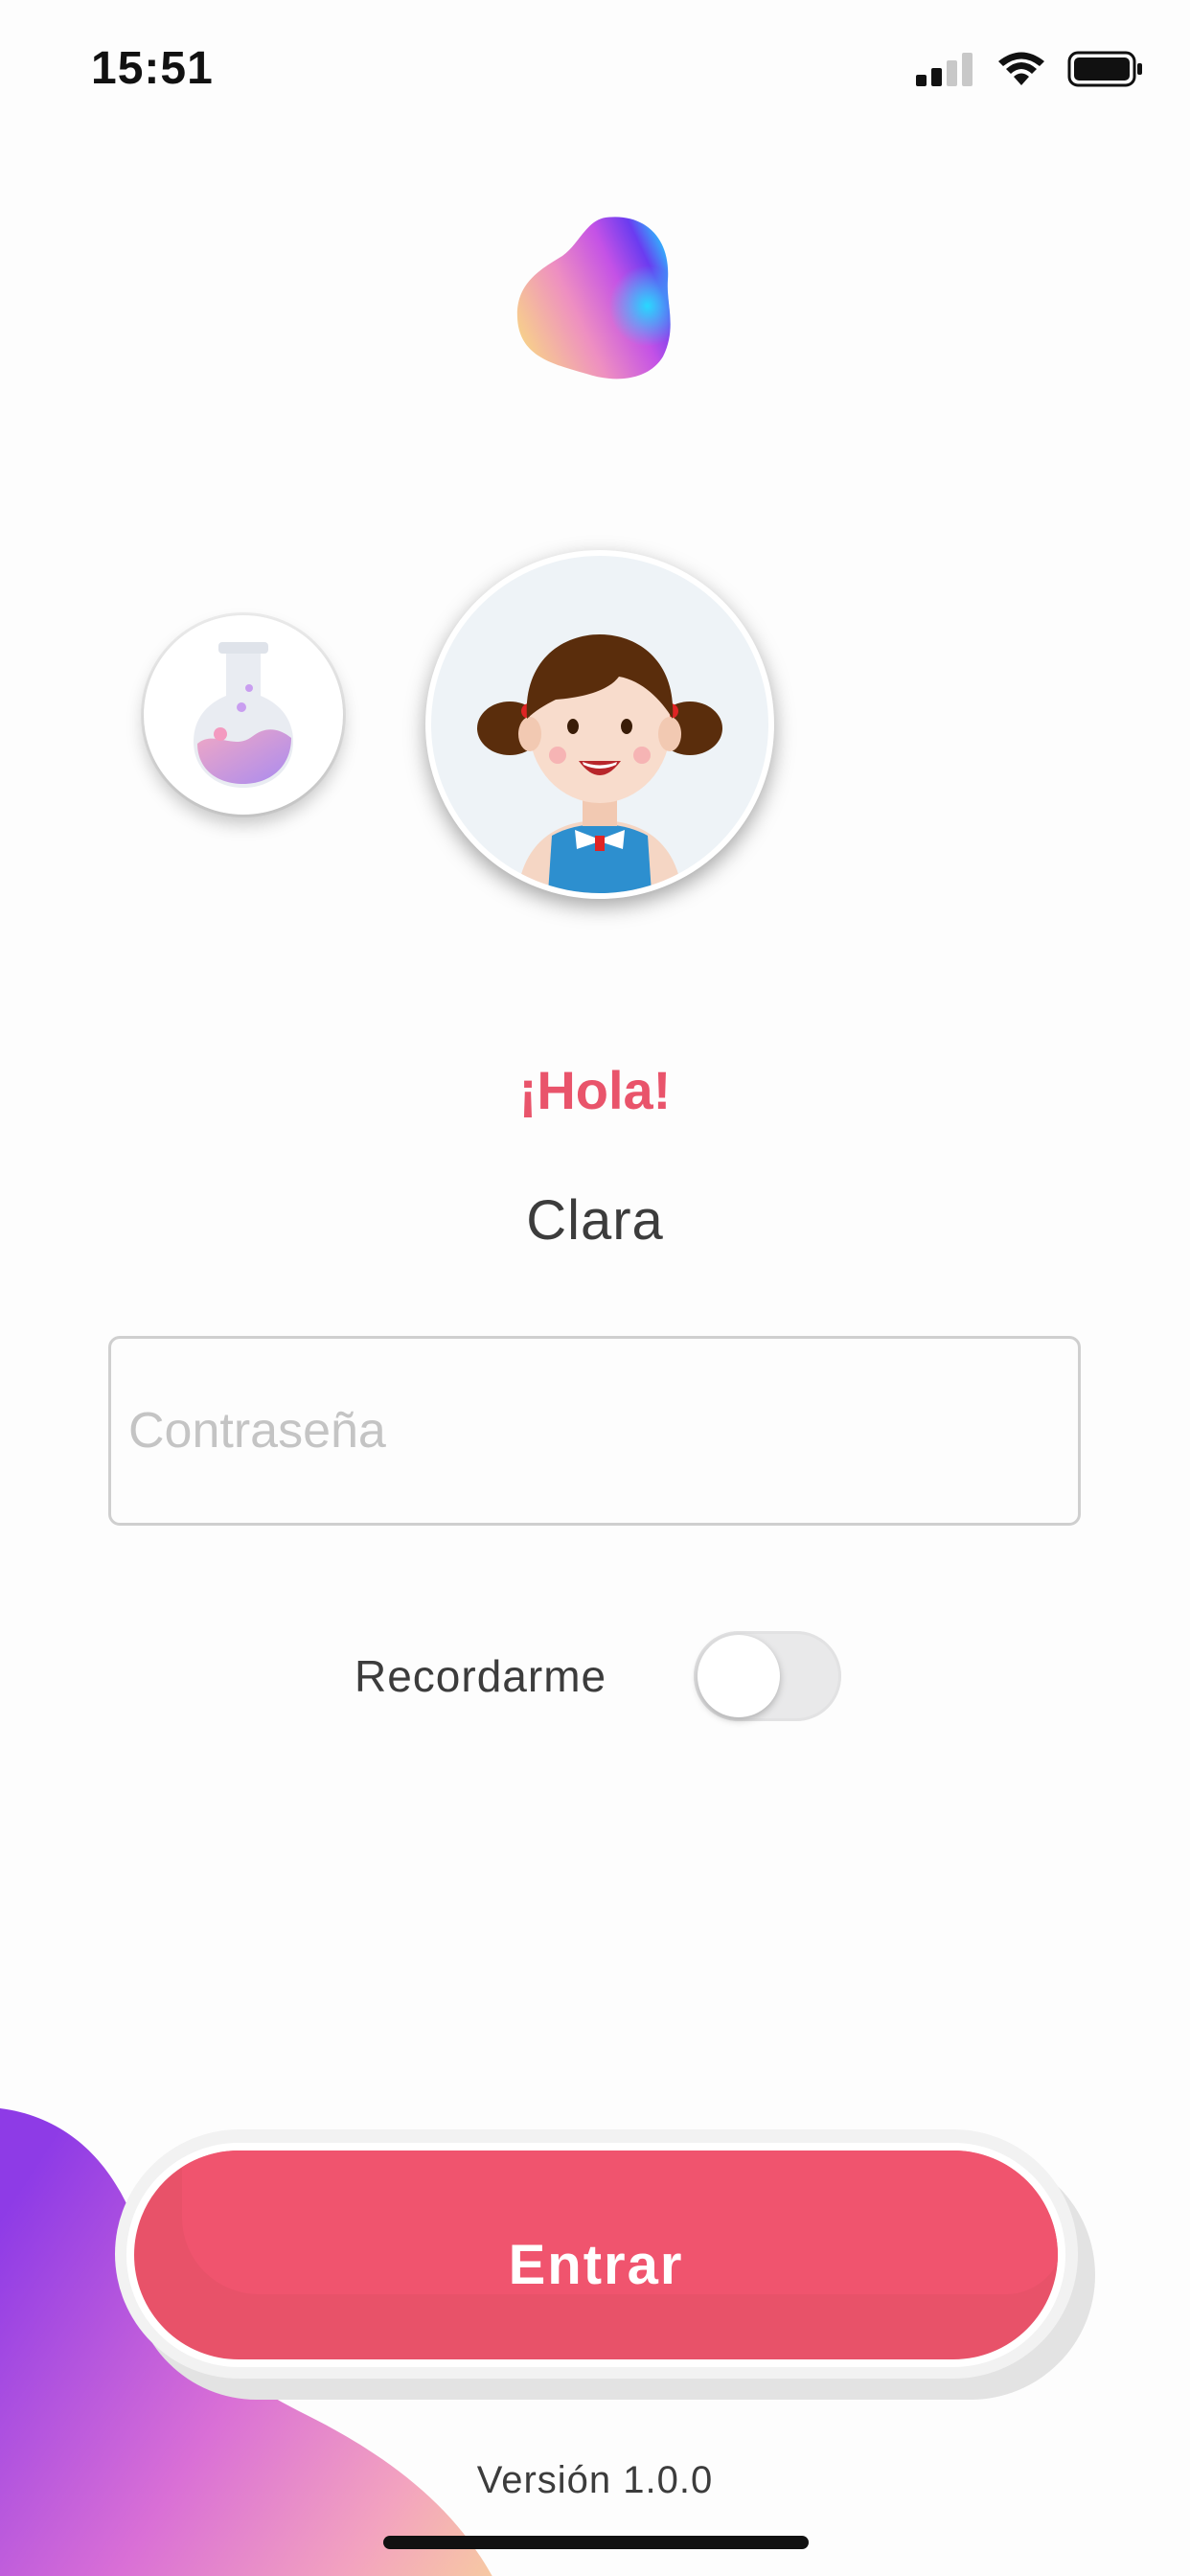 The height and width of the screenshot is (2576, 1190). I want to click on blob-logo-icon, so click(593, 298).